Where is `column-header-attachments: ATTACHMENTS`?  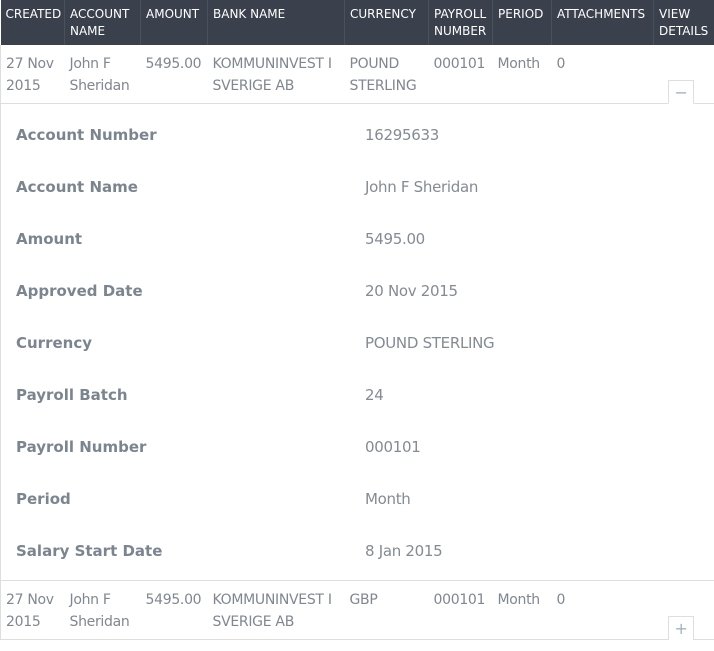
column-header-attachments: ATTACHMENTS is located at coordinates (602, 22).